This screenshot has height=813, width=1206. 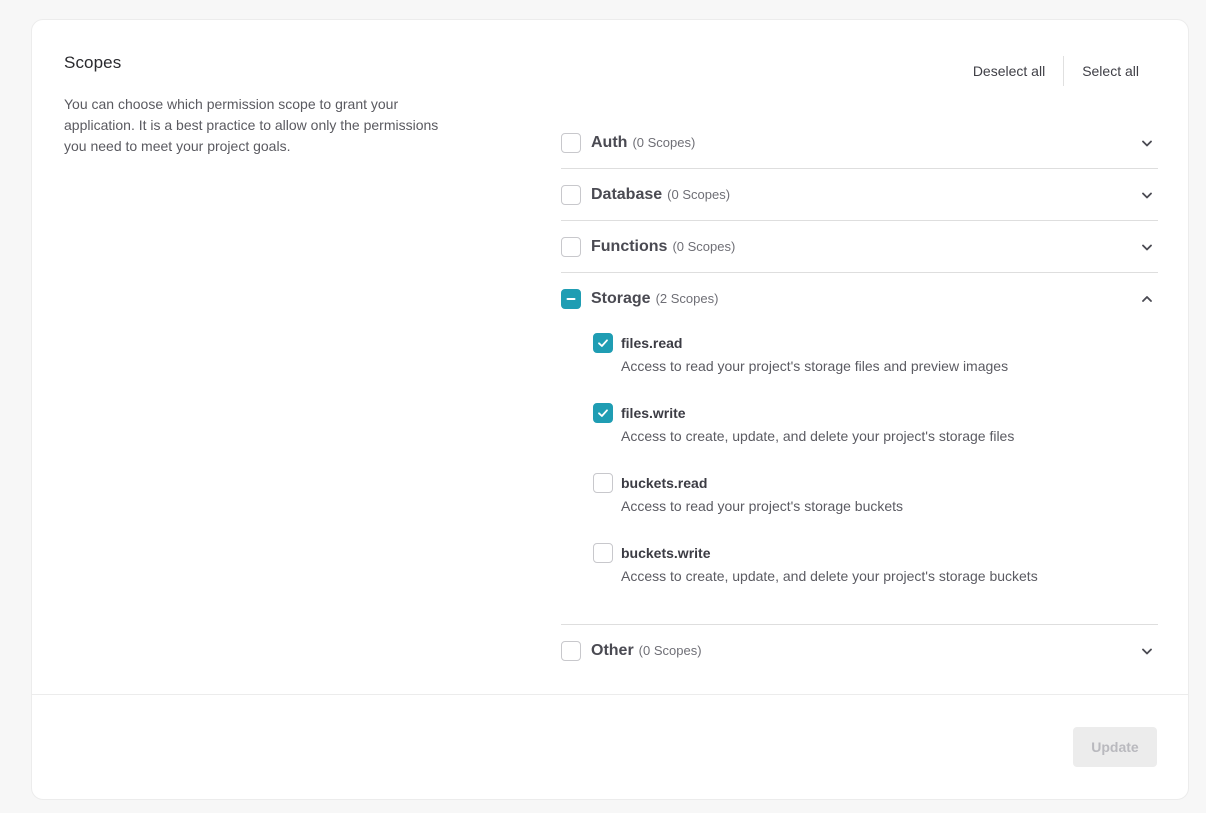 What do you see at coordinates (612, 650) in the screenshot?
I see `scope-group-name: Other` at bounding box center [612, 650].